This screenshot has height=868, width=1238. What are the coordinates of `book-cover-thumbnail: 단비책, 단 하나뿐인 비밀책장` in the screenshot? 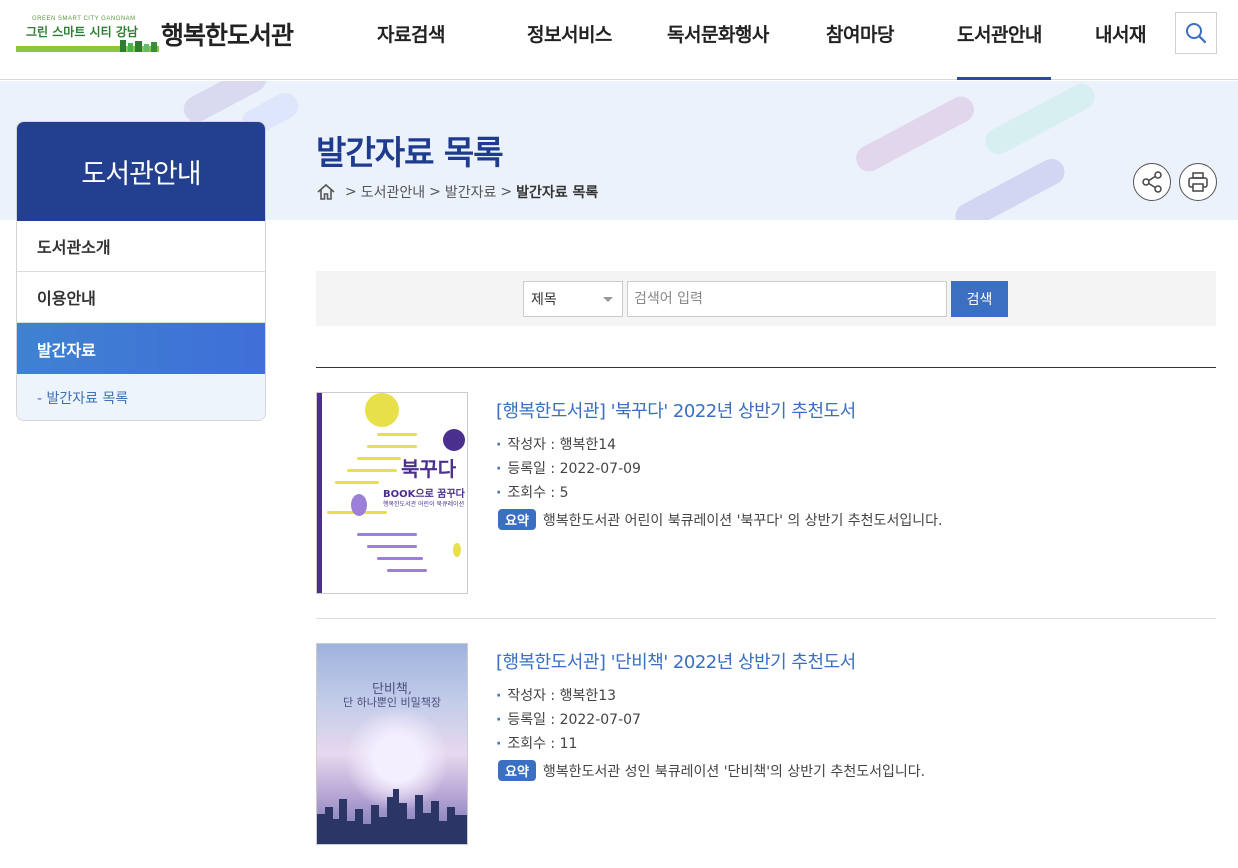 It's located at (392, 744).